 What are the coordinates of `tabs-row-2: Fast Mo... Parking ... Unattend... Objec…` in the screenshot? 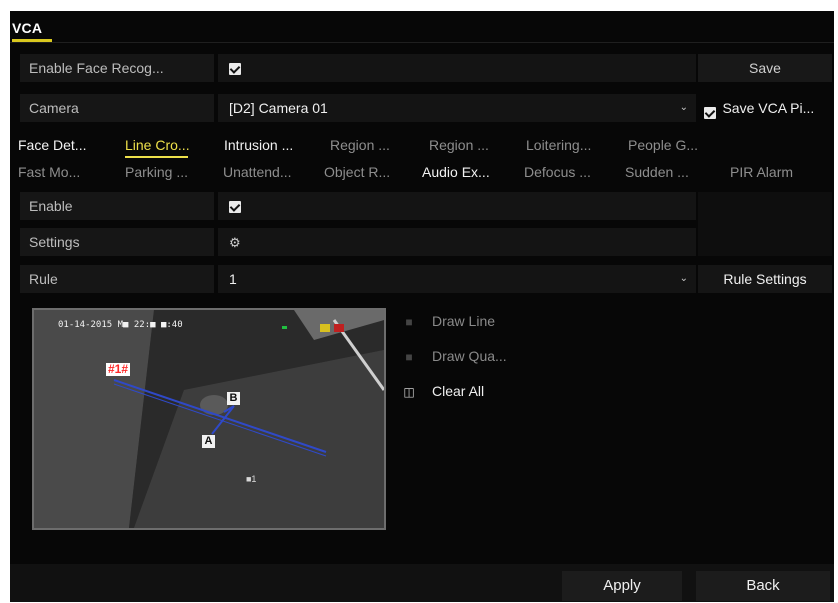 It's located at (425, 173).